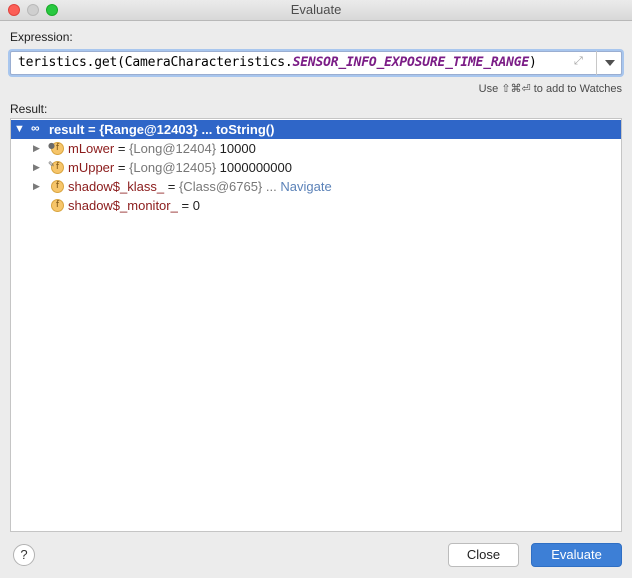  What do you see at coordinates (56, 167) in the screenshot?
I see `field-icon: ✎ f` at bounding box center [56, 167].